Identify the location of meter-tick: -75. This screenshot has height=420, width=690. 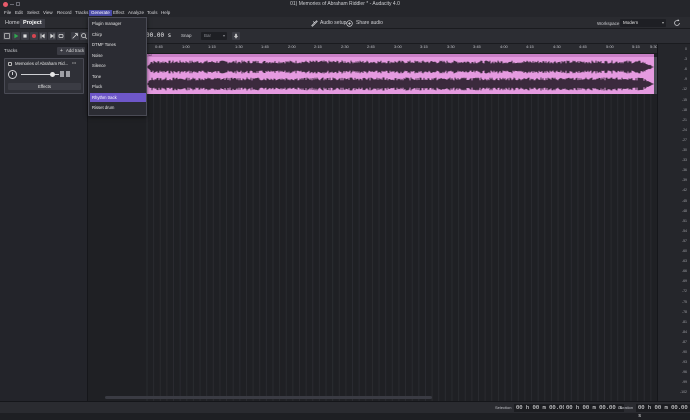
(684, 301).